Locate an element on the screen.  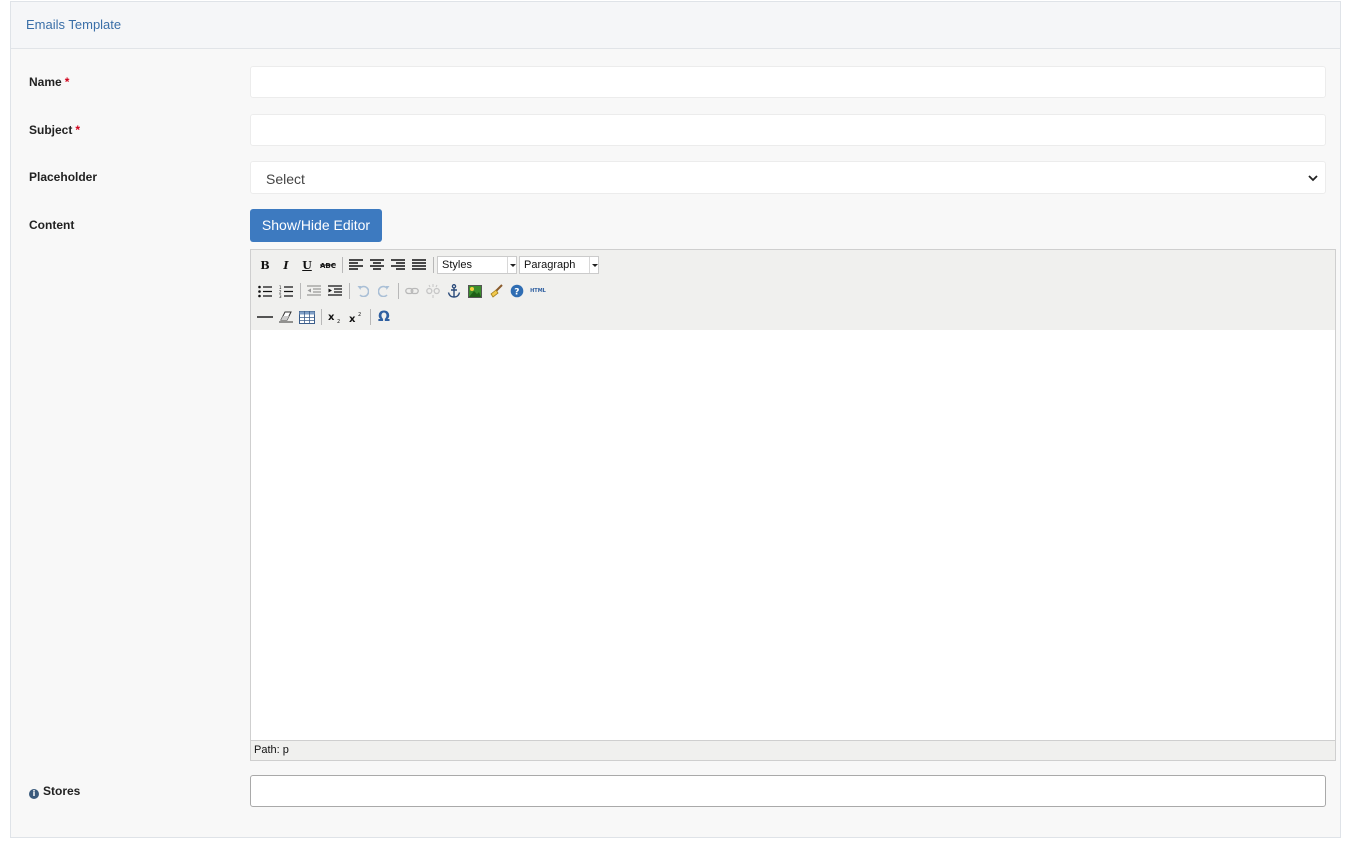
link-icon is located at coordinates (412, 291).